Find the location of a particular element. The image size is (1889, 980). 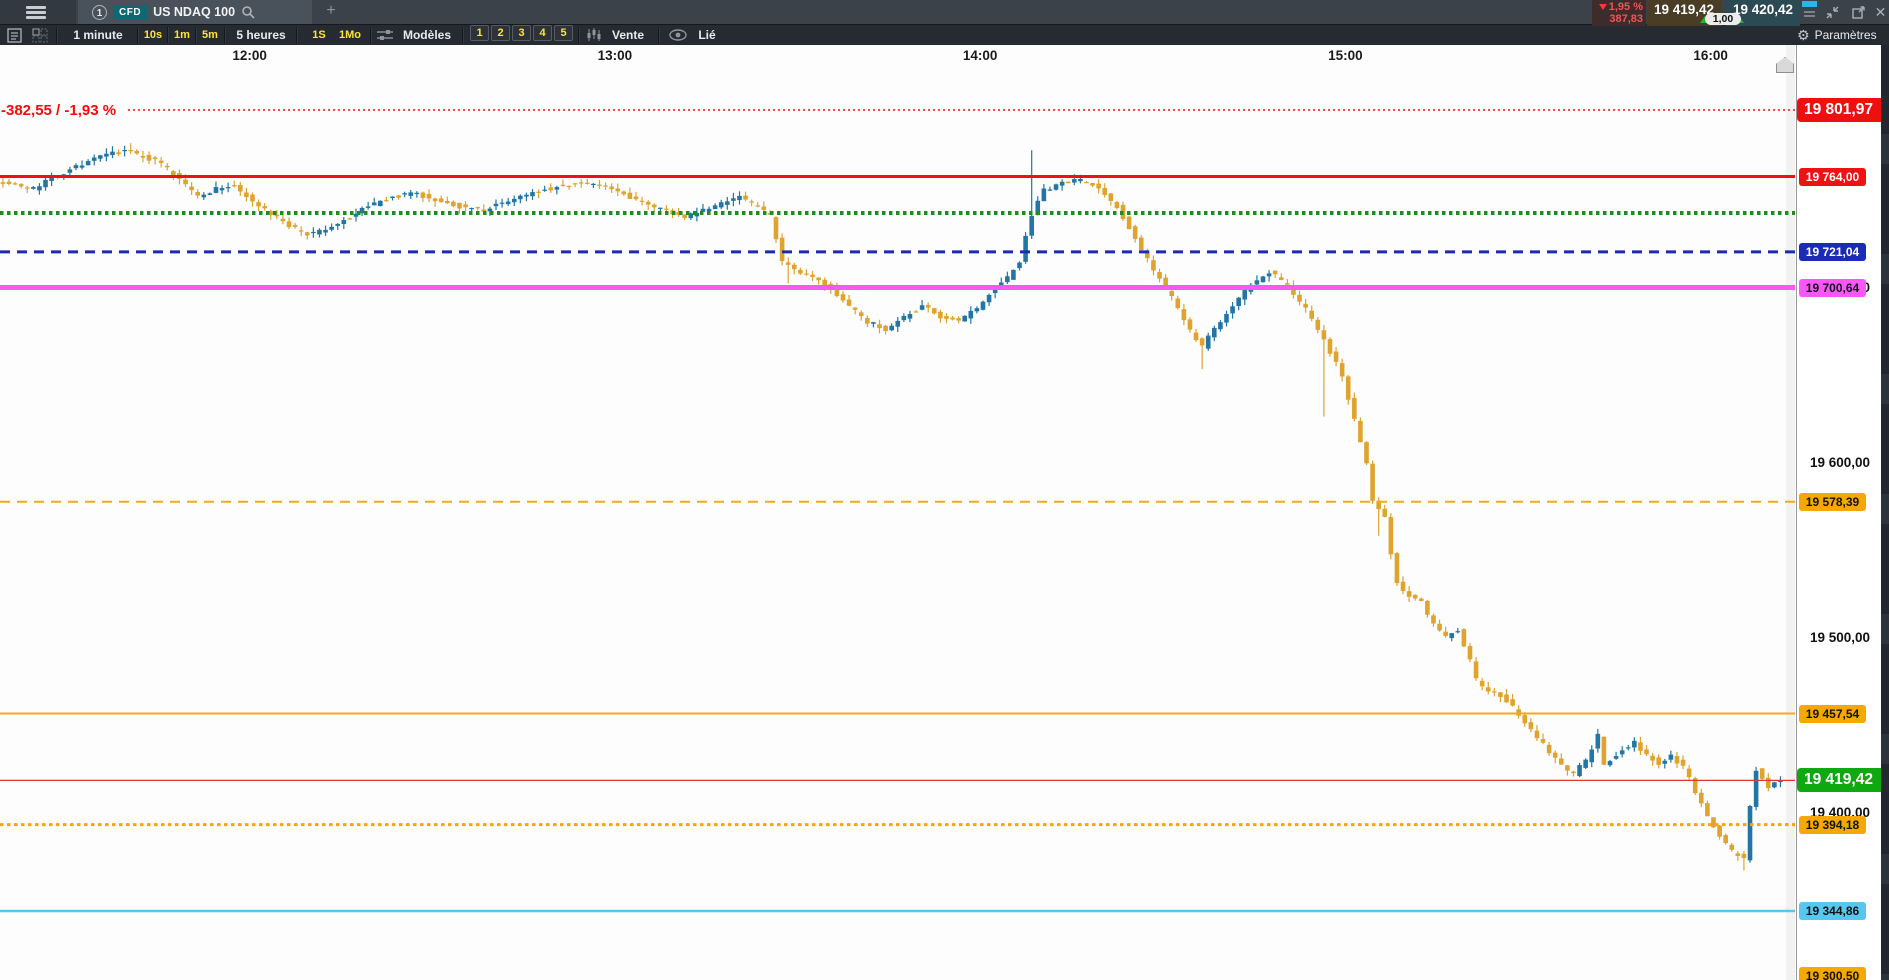

timeframe-5m-button: 5m is located at coordinates (210, 35).